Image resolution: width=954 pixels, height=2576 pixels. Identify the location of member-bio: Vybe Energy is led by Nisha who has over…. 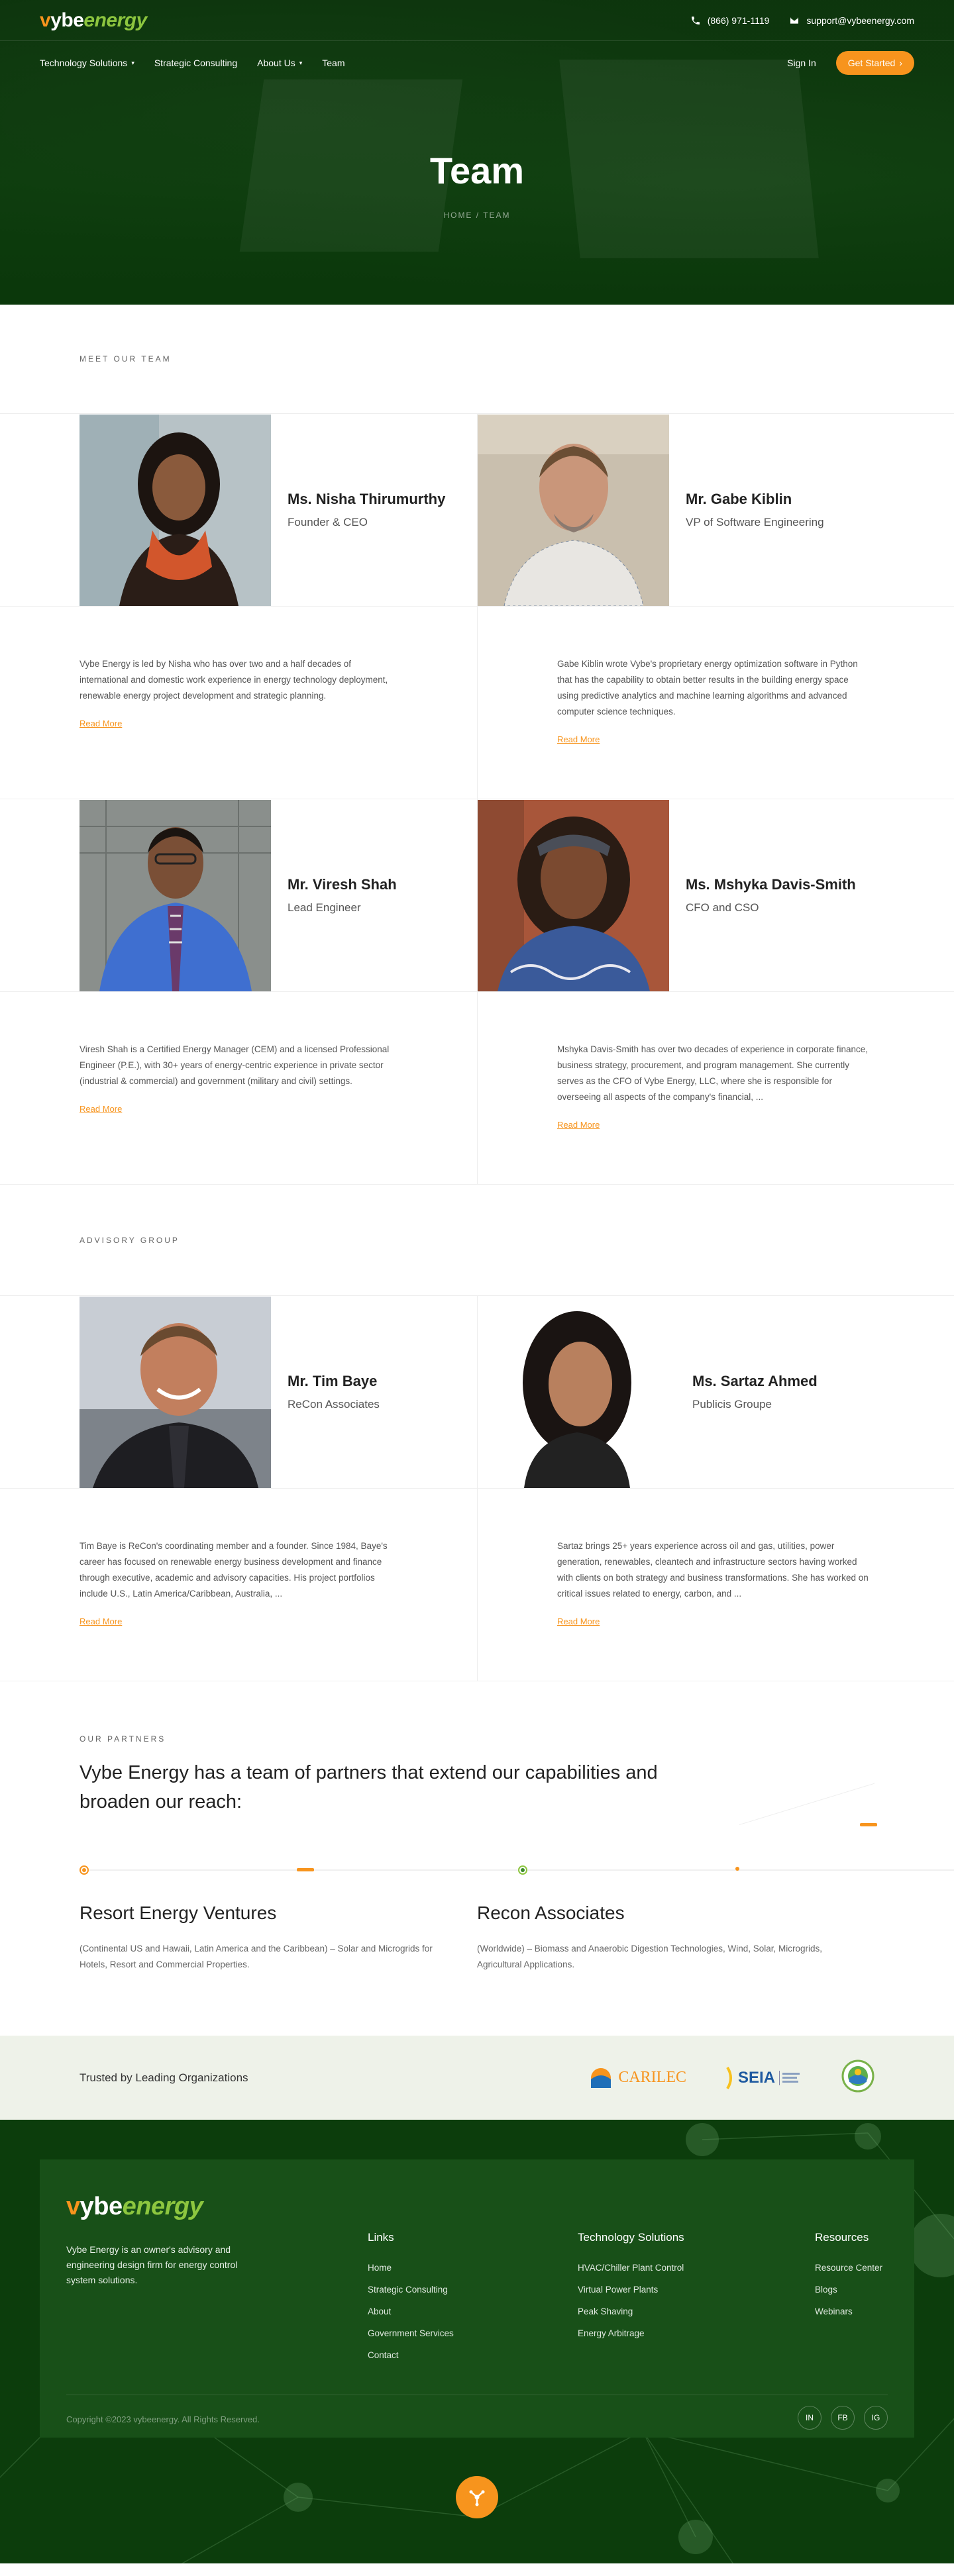
(234, 680).